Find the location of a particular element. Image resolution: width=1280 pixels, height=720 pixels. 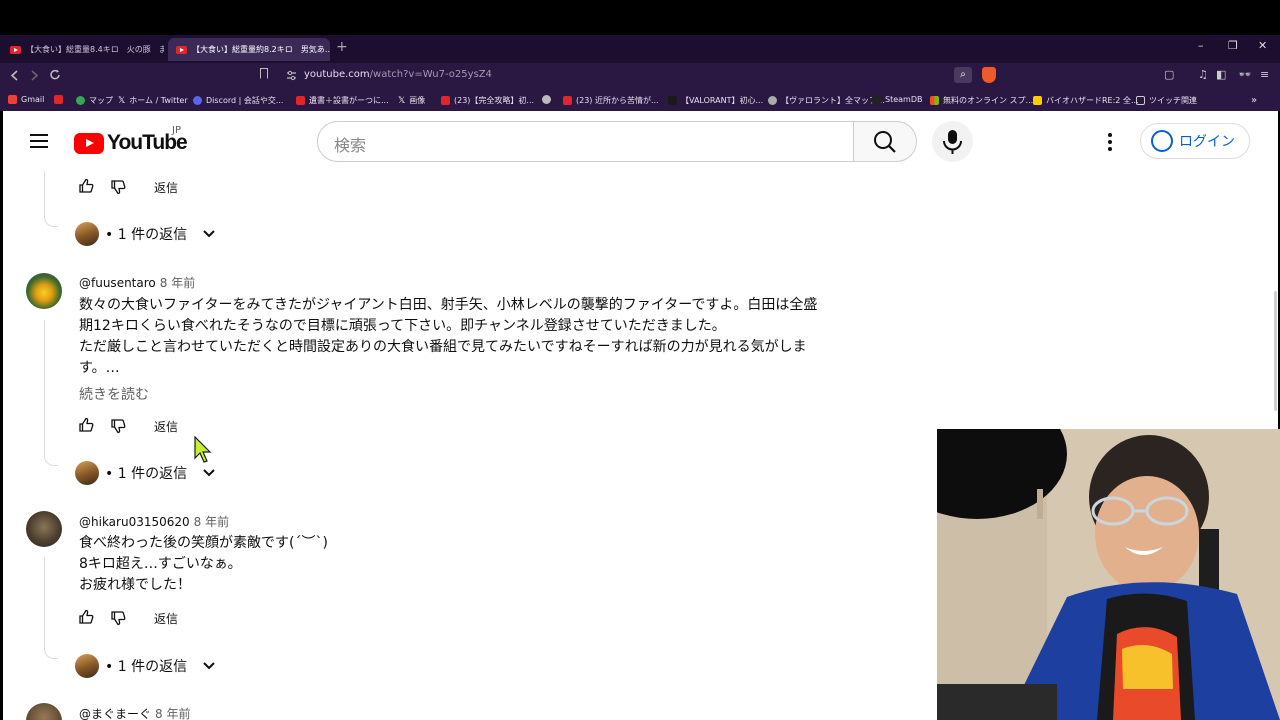

close-window-button: ✕ is located at coordinates (1262, 45).